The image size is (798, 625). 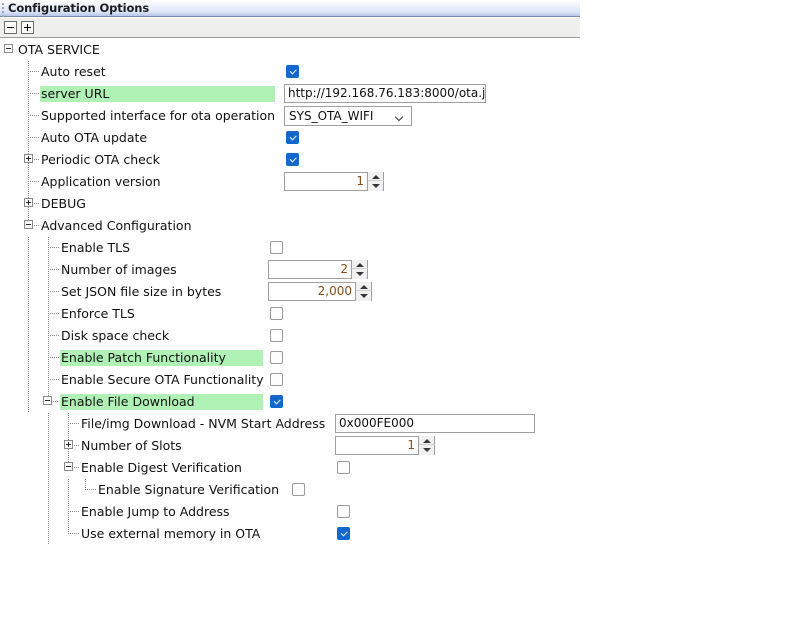 What do you see at coordinates (334, 291) in the screenshot?
I see `spinner-value-set-json-file-size: 2,000` at bounding box center [334, 291].